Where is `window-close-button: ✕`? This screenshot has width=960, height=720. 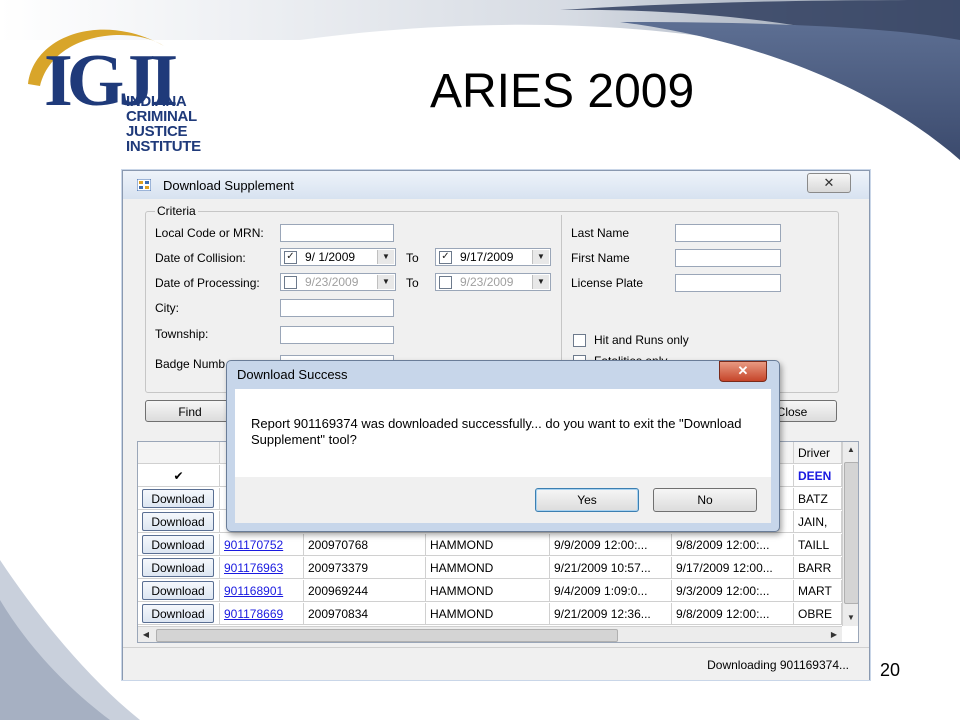
window-close-button: ✕ is located at coordinates (829, 183).